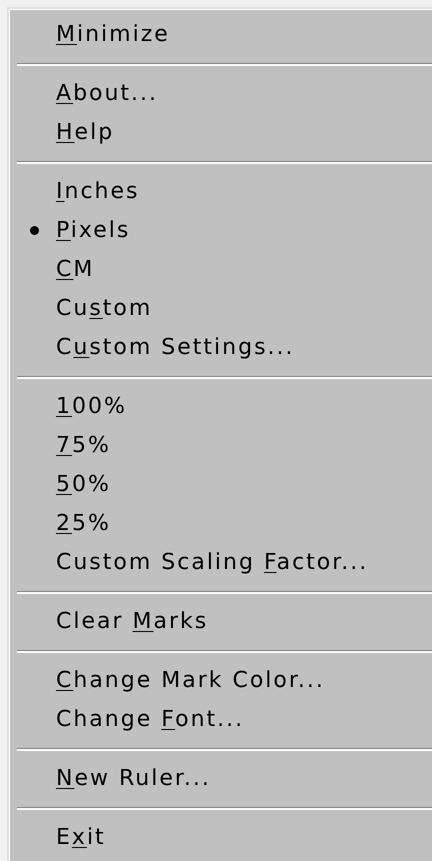 The width and height of the screenshot is (432, 861). Describe the element at coordinates (93, 230) in the screenshot. I see `menu-item: Pixels` at that location.